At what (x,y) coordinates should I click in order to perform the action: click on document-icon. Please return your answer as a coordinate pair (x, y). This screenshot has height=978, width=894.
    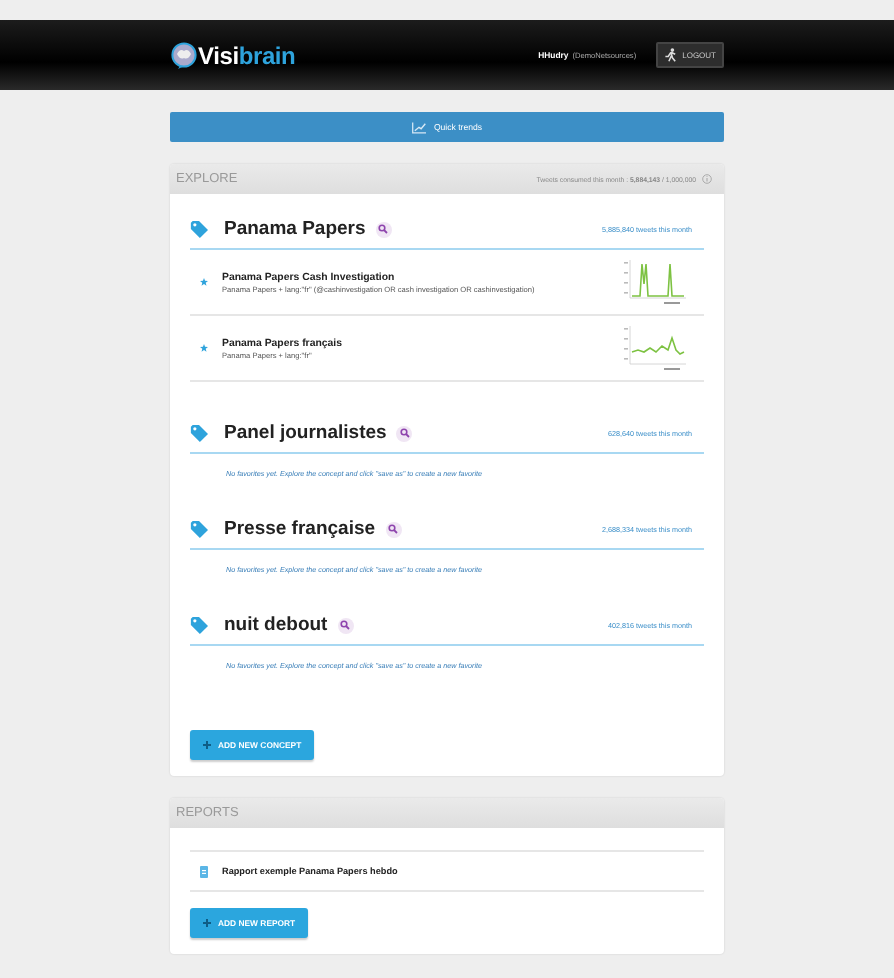
    Looking at the image, I should click on (204, 871).